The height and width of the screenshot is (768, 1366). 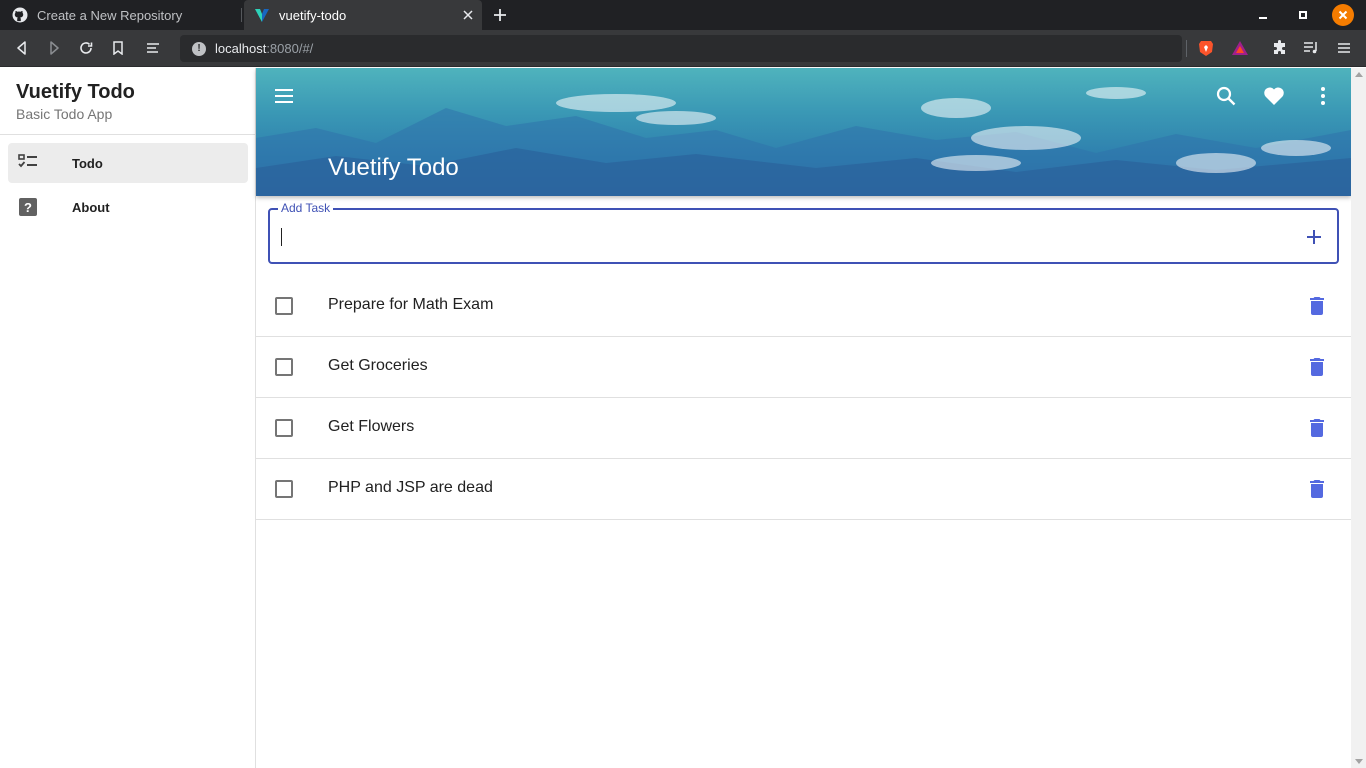 I want to click on brave-rewards-button, so click(x=1240, y=48).